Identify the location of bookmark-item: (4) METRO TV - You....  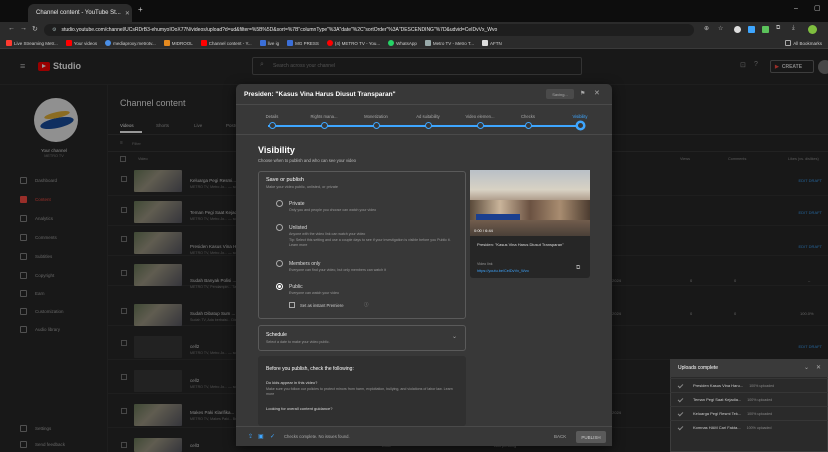
(353, 43).